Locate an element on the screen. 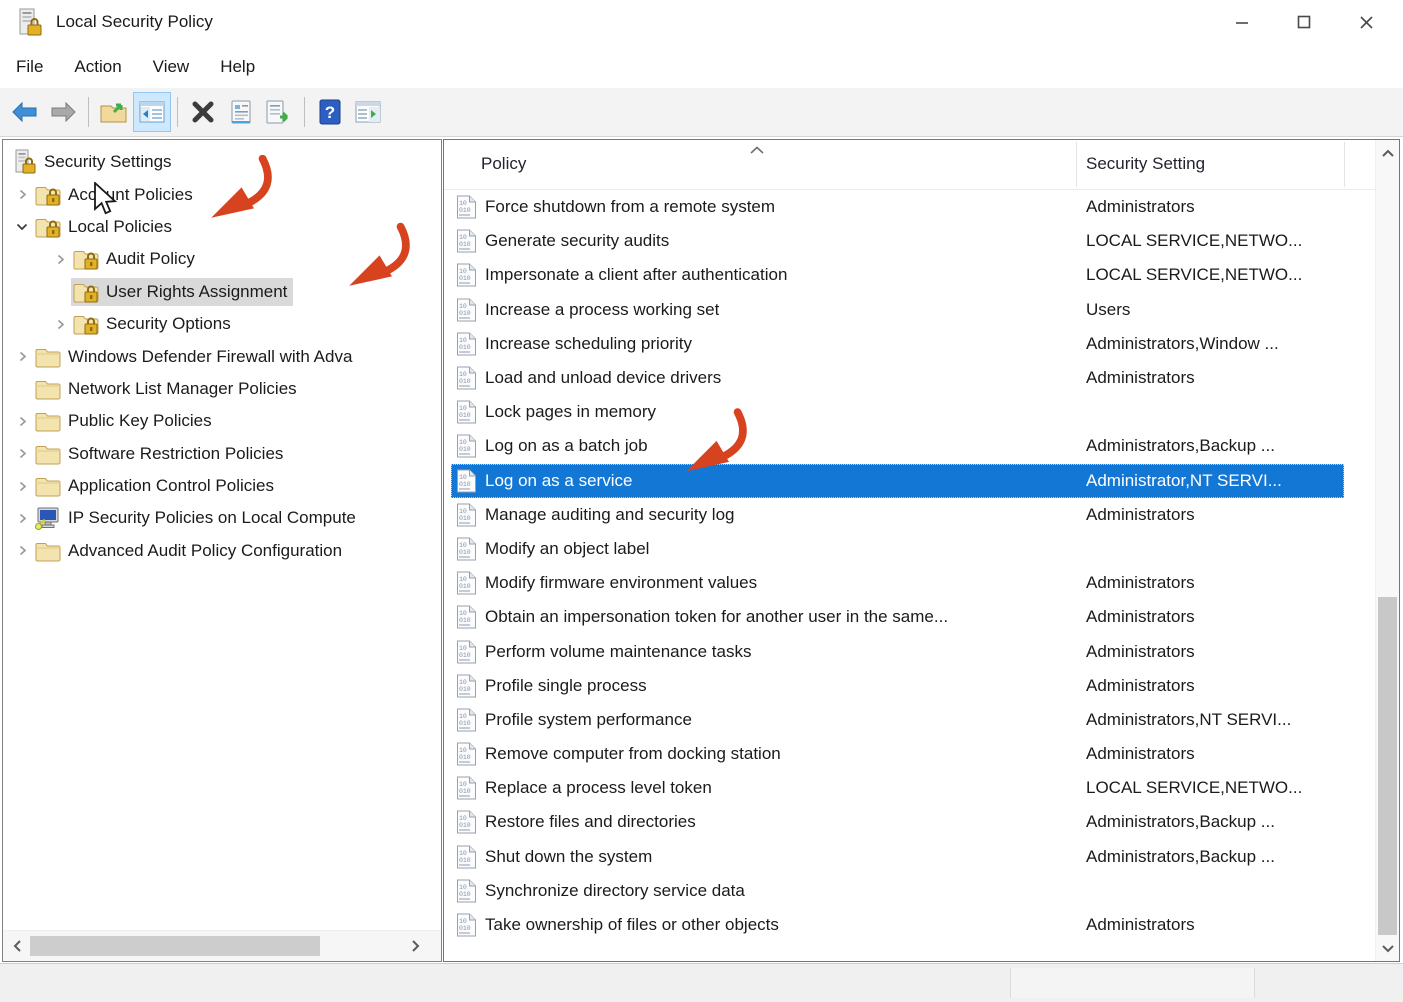 The height and width of the screenshot is (1002, 1403). tree-item-windows-defender-firewall-with-adva: Windows Defender Firewall with Adva is located at coordinates (222, 356).